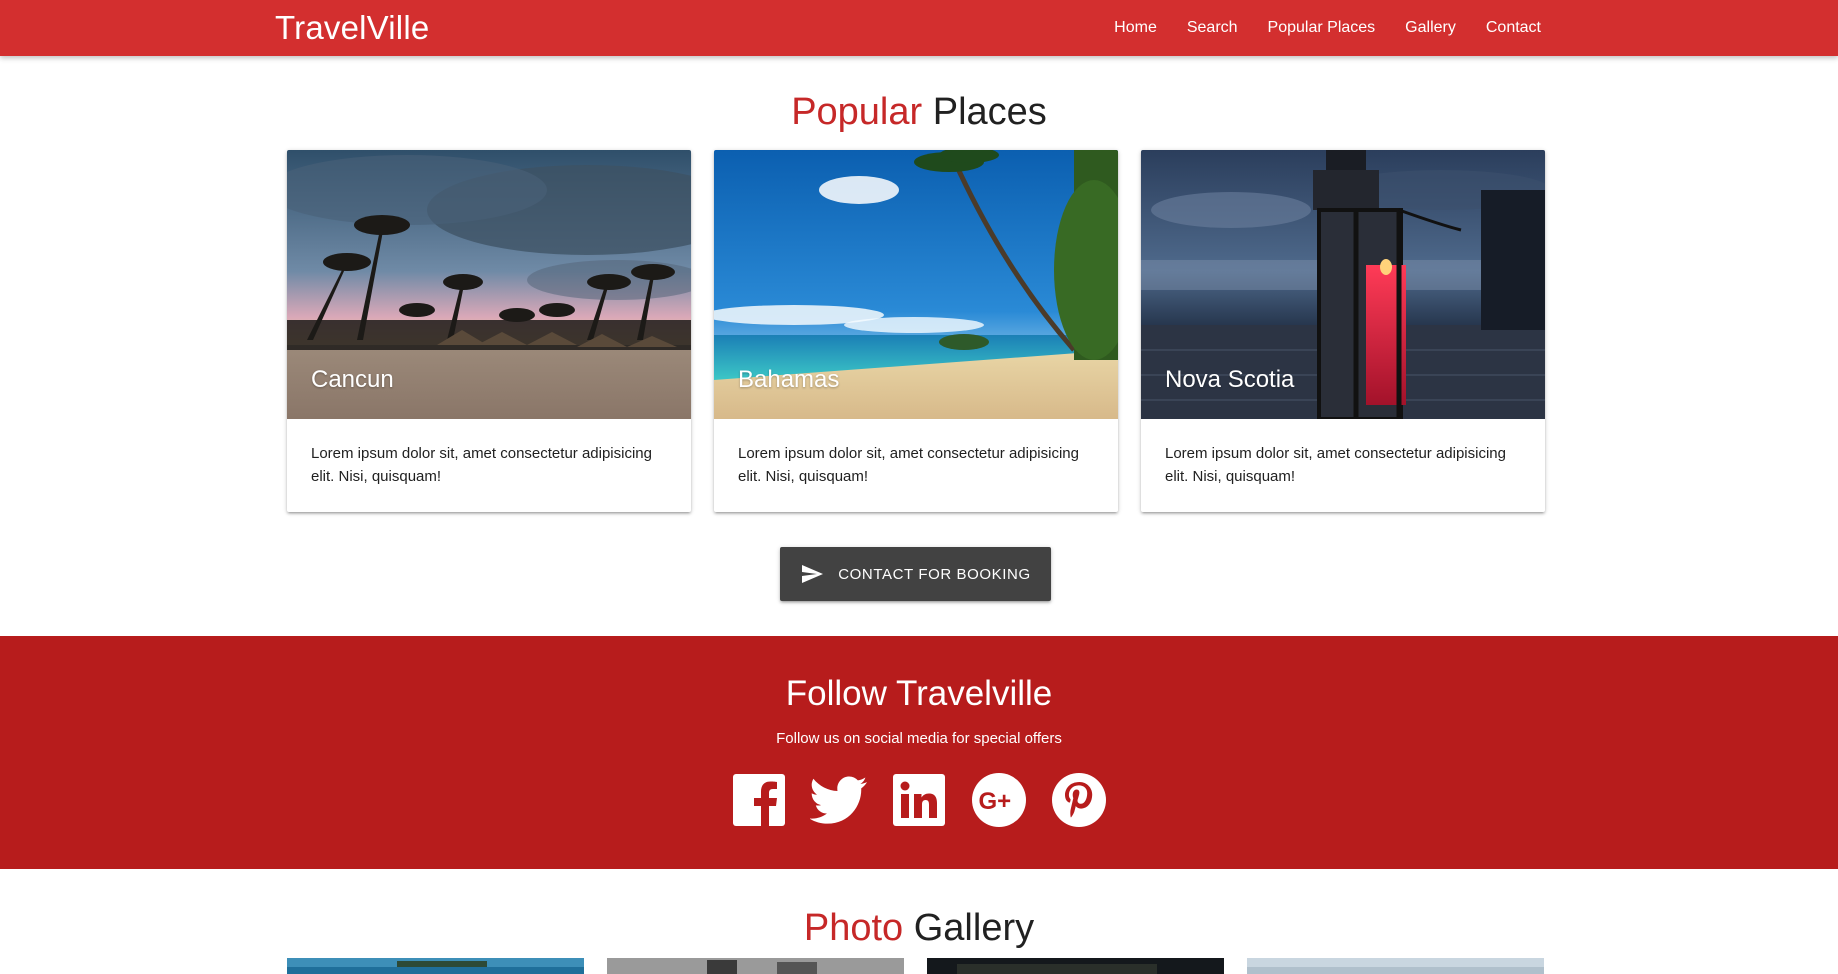  What do you see at coordinates (839, 800) in the screenshot?
I see `twitter-icon` at bounding box center [839, 800].